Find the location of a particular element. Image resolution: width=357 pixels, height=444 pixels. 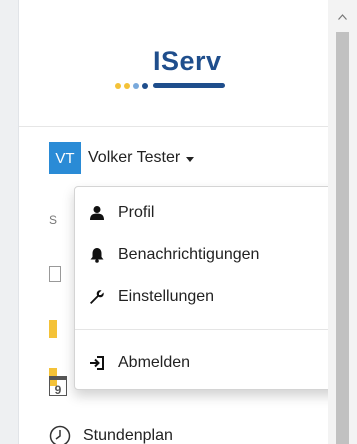

scrollbar is located at coordinates (342, 222).